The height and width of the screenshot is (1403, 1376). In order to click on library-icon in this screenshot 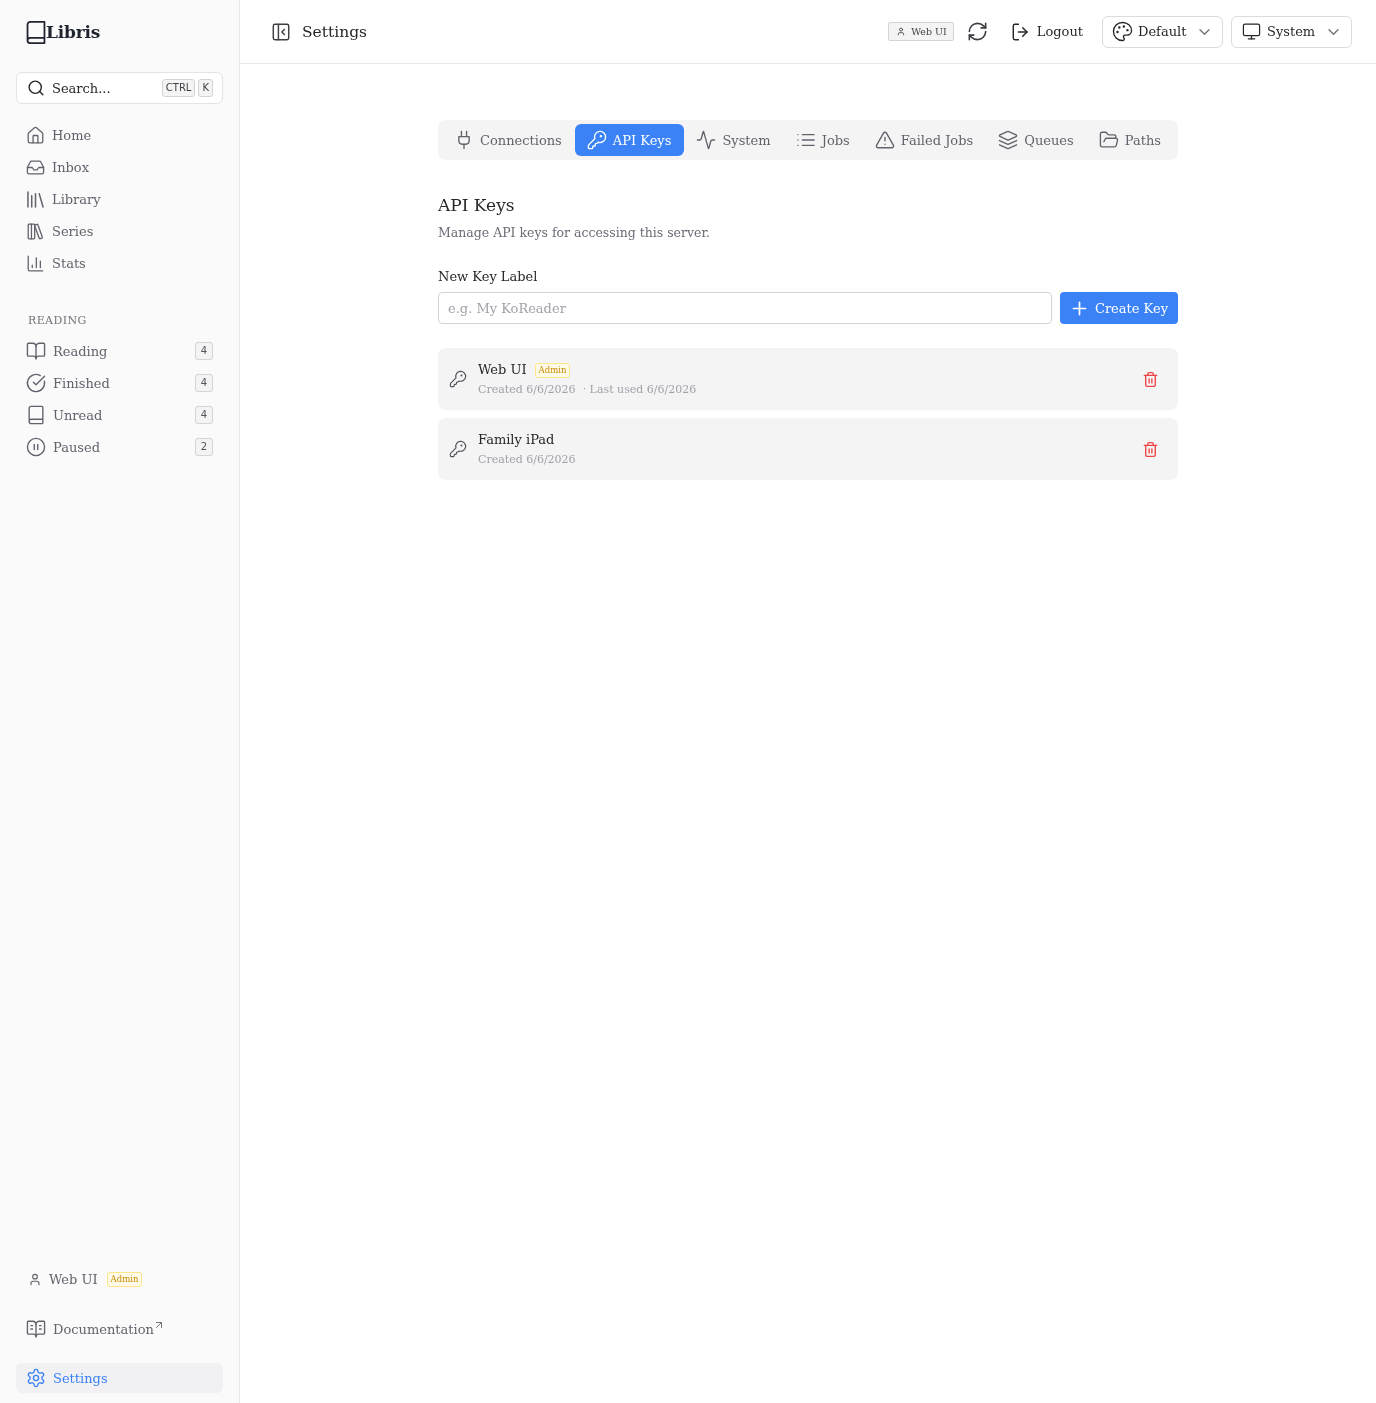, I will do `click(35, 199)`.